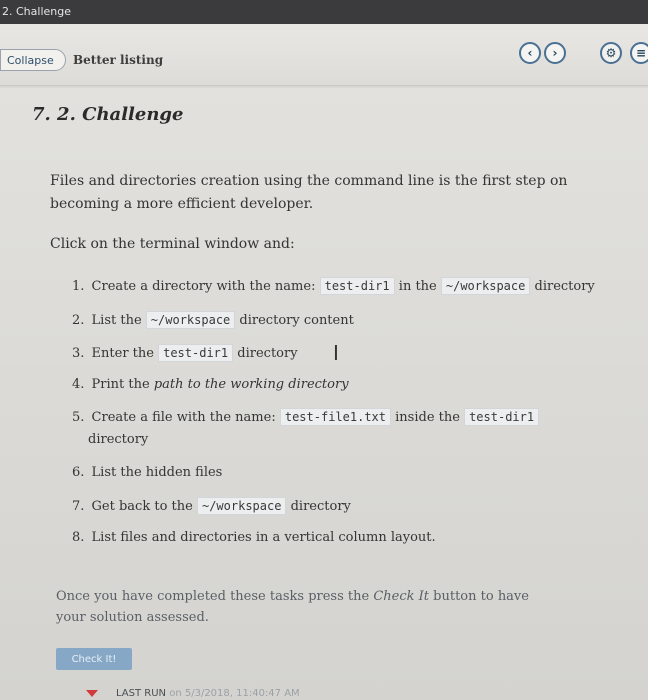 The width and height of the screenshot is (648, 700). What do you see at coordinates (33, 60) in the screenshot?
I see `collapse-button: Collapse` at bounding box center [33, 60].